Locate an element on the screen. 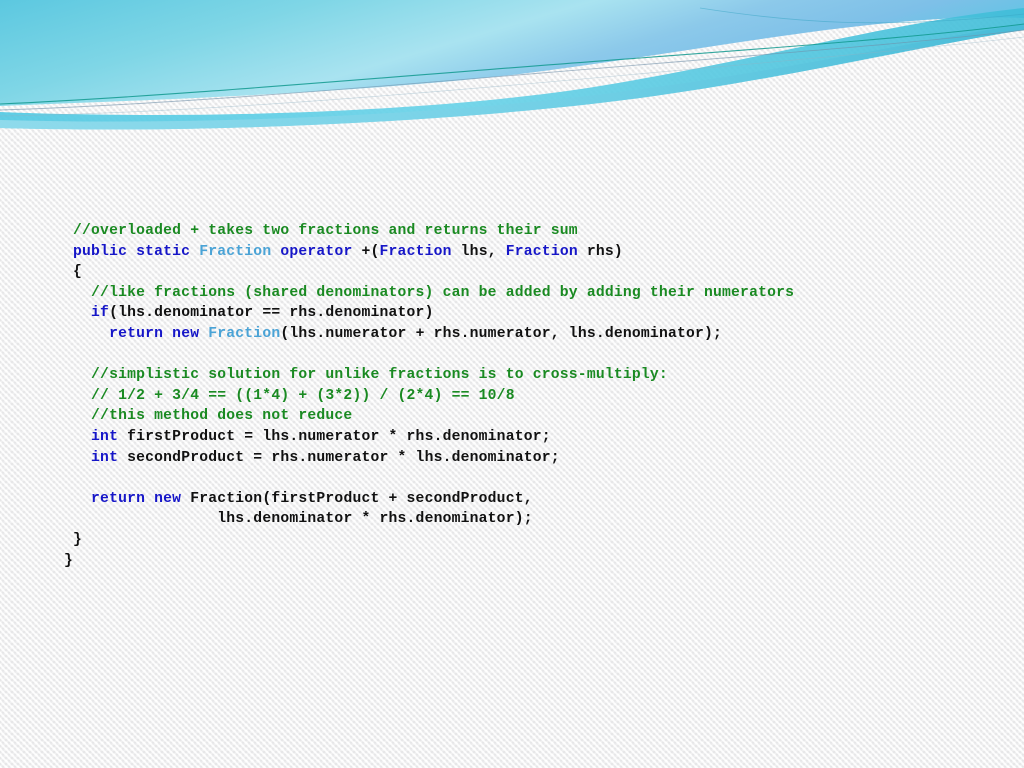 Image resolution: width=1024 pixels, height=768 pixels. code-line: if(lhs.denominator == rhs.denominator) is located at coordinates (429, 313).